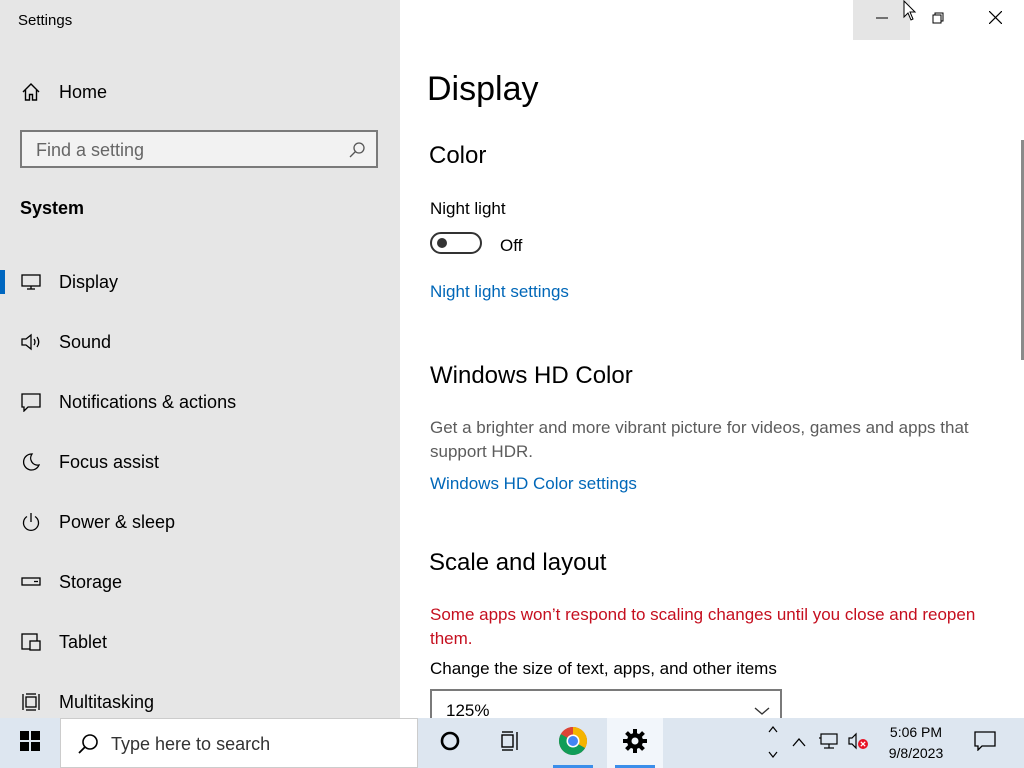 This screenshot has width=1024, height=768. What do you see at coordinates (916, 753) in the screenshot?
I see `clock-date: 9/8/2023` at bounding box center [916, 753].